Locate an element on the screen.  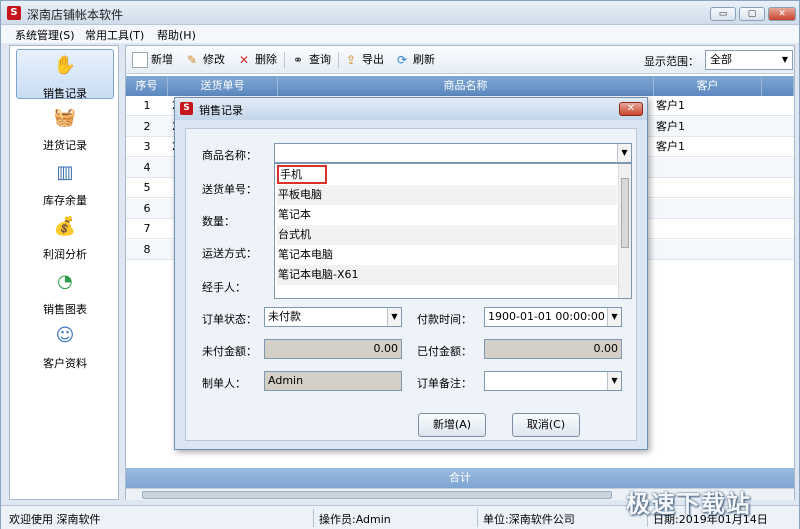
title-bar: S 深南店铺帐本软件 ▭ ▢ ✕ is located at coordinates (400, 13).